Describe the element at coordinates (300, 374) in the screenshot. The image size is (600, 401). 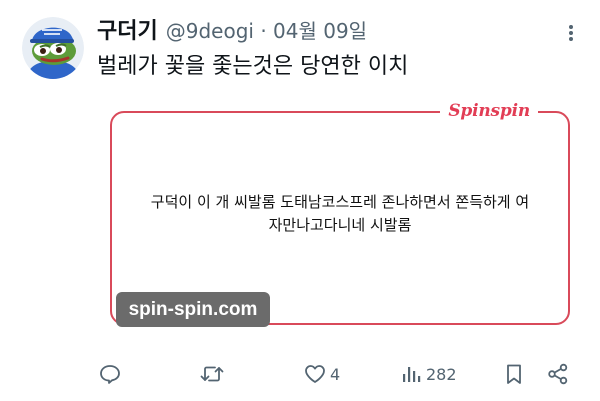
I see `tweet-action-bar: 4 282` at that location.